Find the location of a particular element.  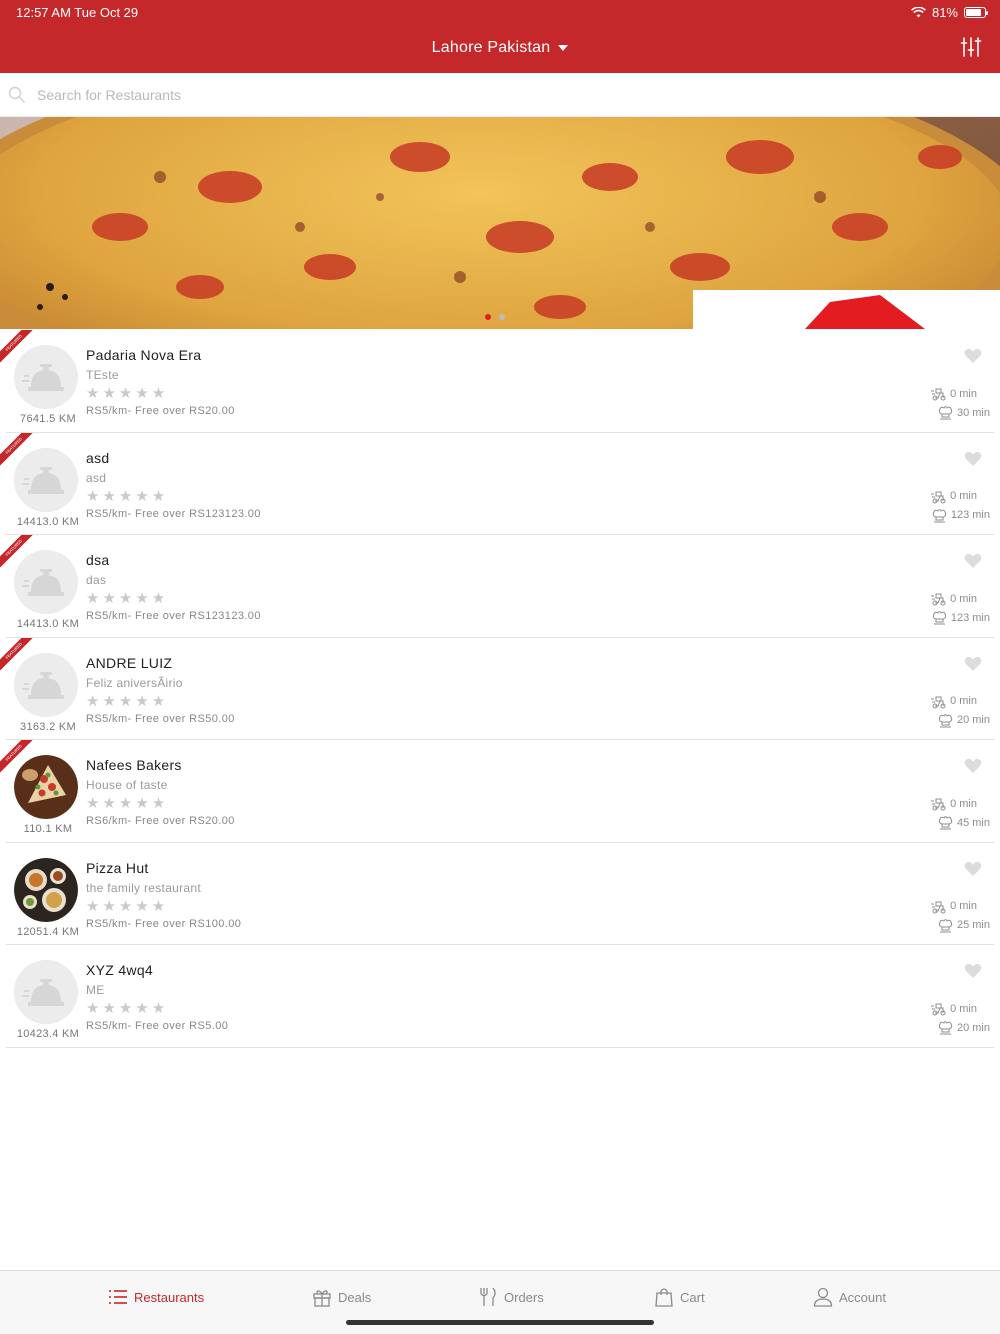

prep-time: 25 min is located at coordinates (964, 925).